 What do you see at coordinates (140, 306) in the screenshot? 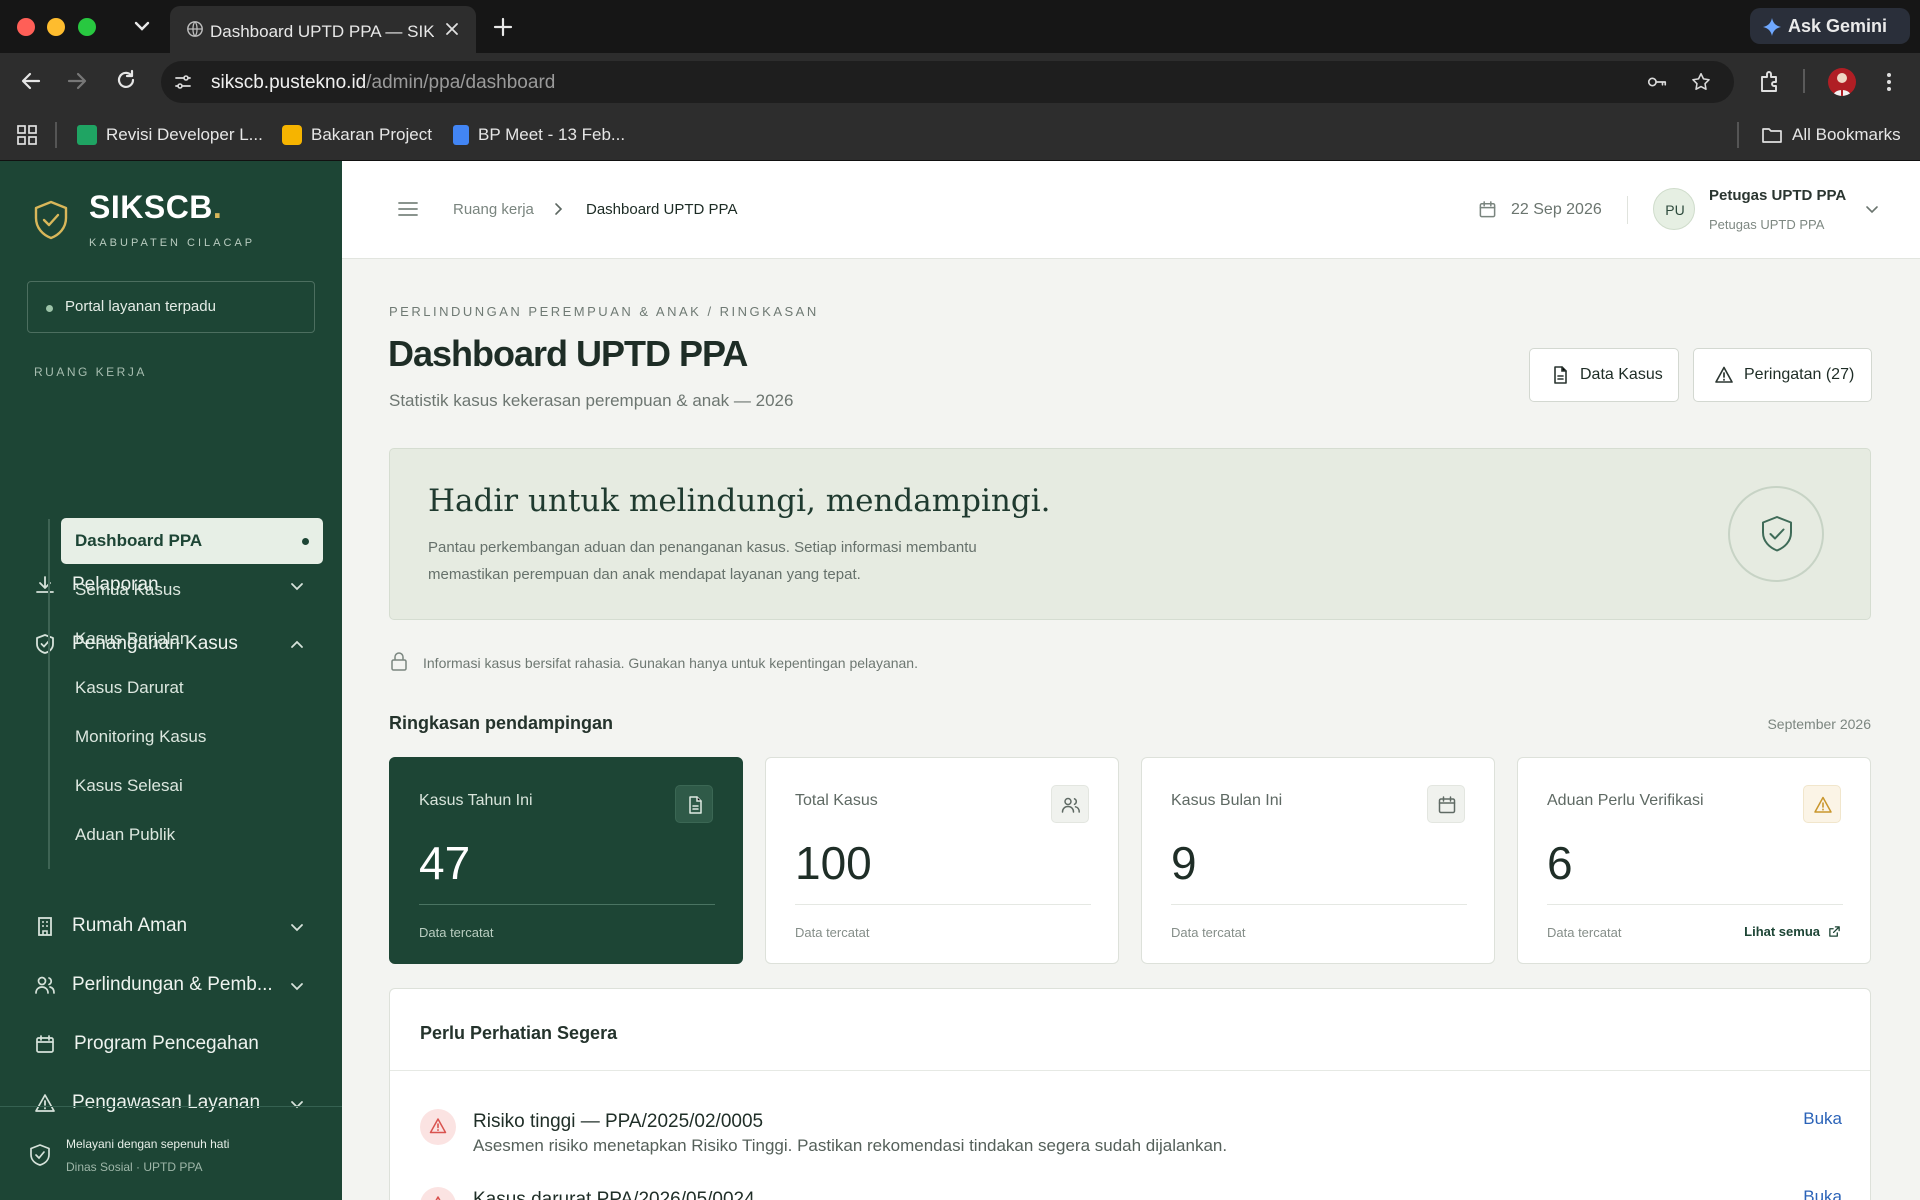
I see `portal-label: Portal layanan terpadu` at bounding box center [140, 306].